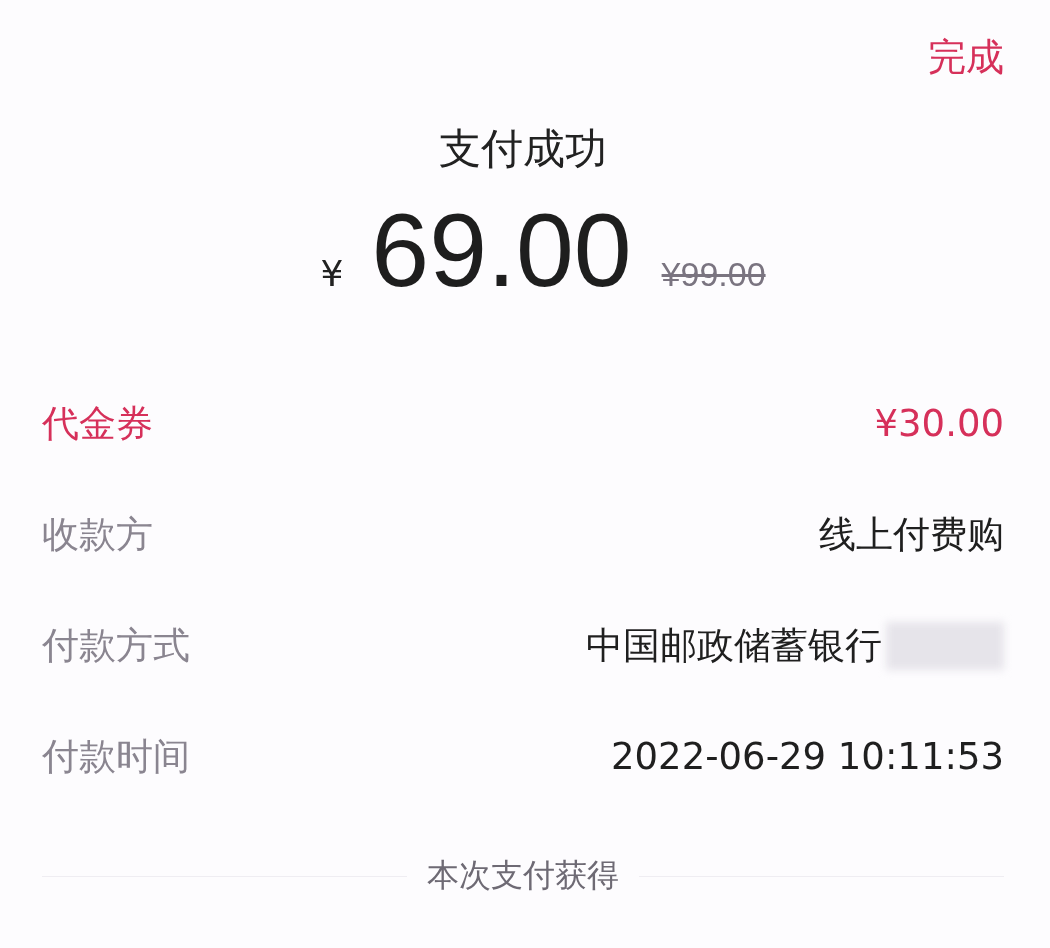  I want to click on rewards-heading: 本次支付获得, so click(523, 875).